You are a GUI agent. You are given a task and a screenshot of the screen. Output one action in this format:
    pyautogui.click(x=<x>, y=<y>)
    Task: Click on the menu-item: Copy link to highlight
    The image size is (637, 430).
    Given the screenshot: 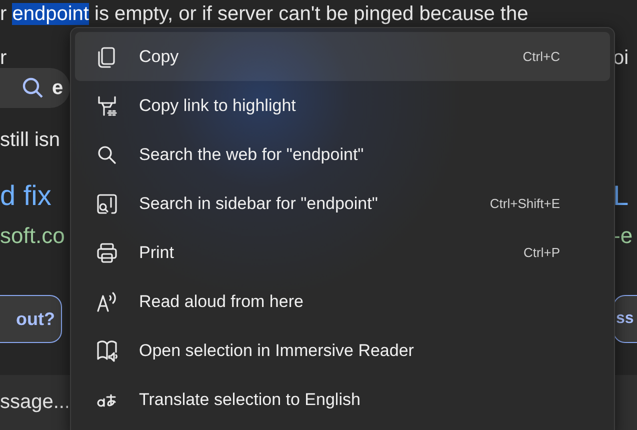 What is the action you would take?
    pyautogui.click(x=342, y=105)
    